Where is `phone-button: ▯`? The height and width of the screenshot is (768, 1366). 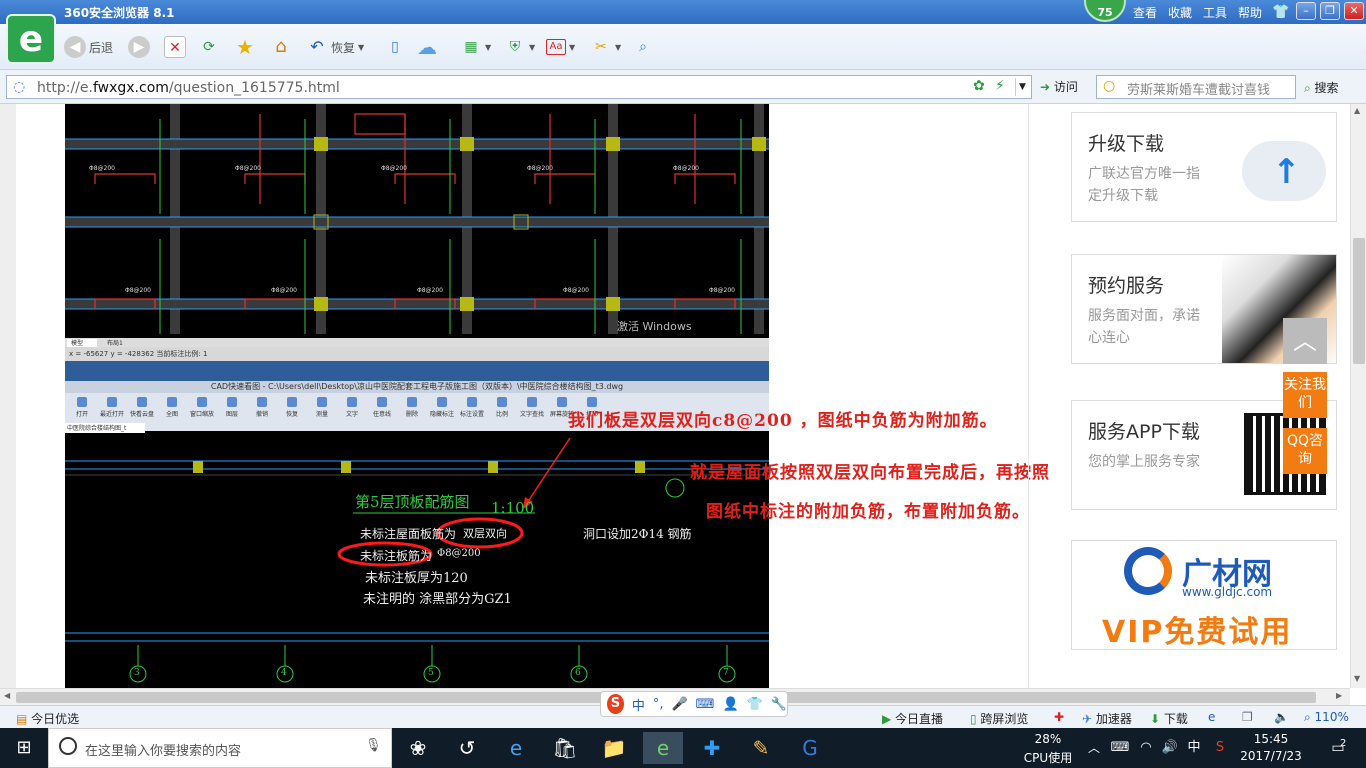 phone-button: ▯ is located at coordinates (395, 47).